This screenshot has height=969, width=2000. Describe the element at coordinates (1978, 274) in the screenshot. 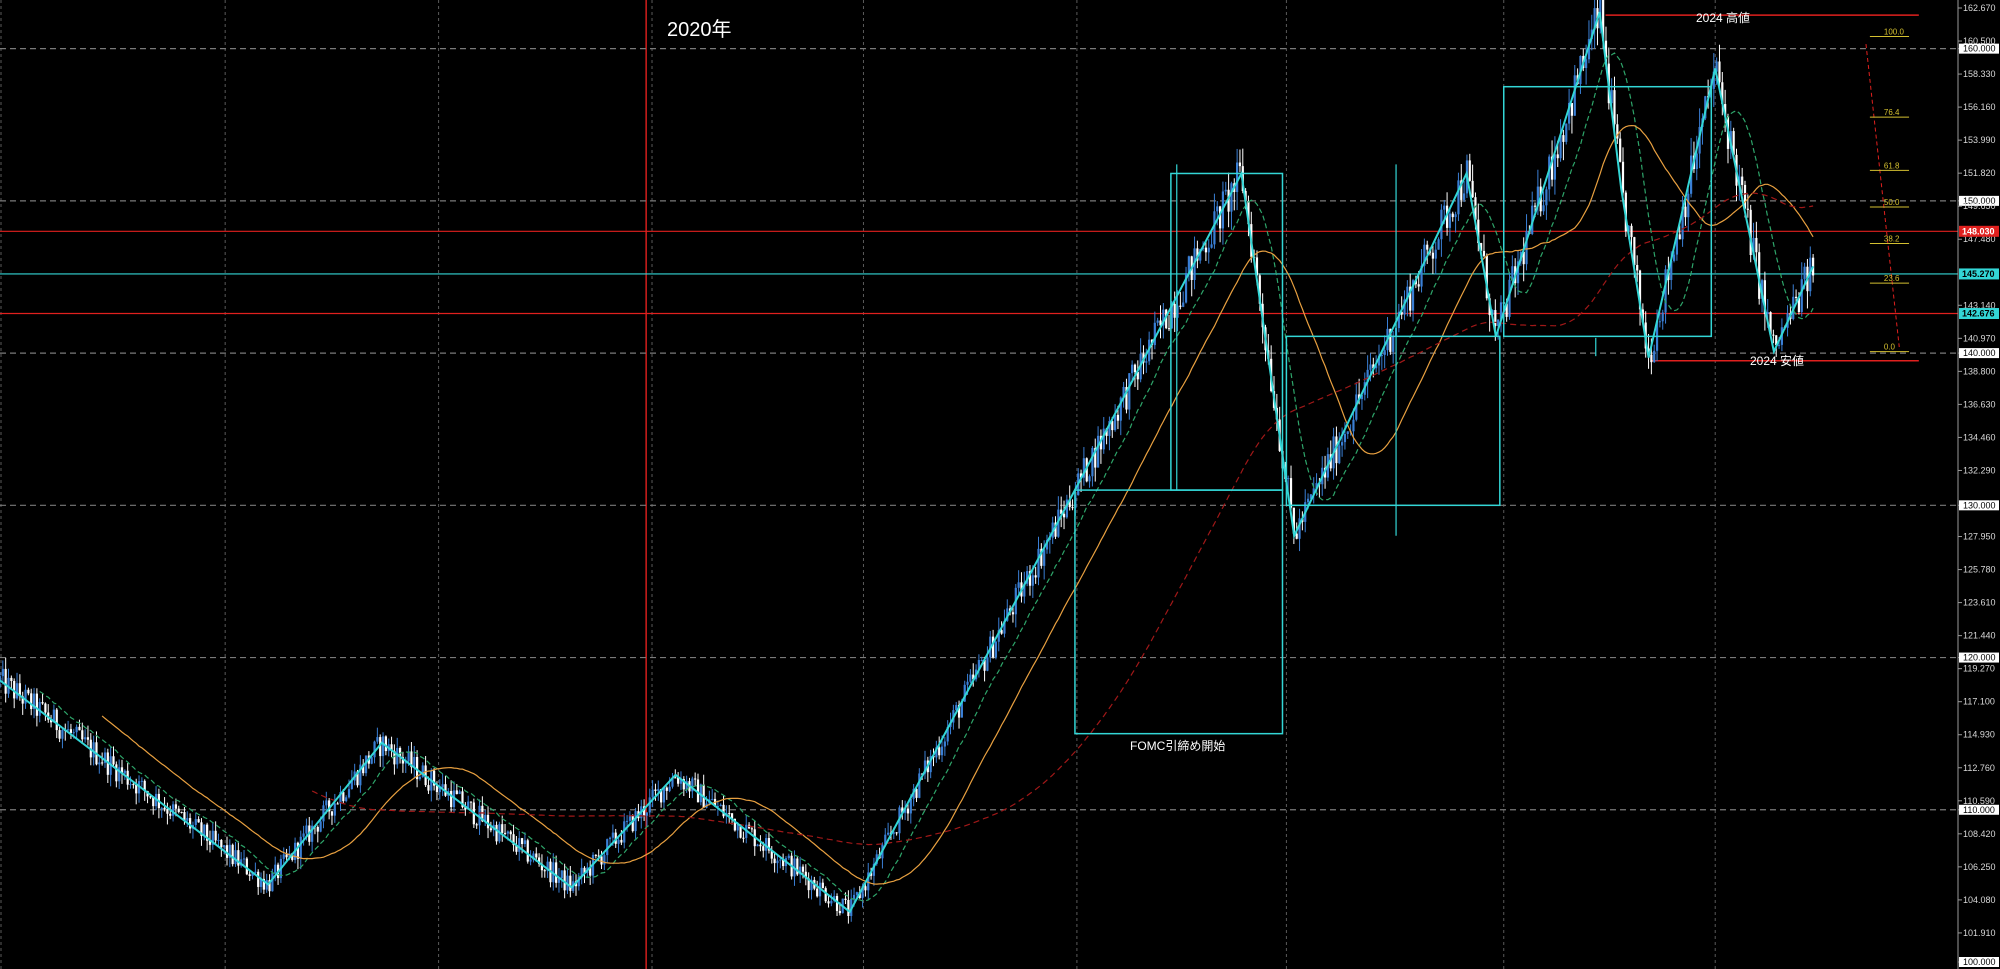

I see `current-price-badge-label-1: 145.270` at that location.